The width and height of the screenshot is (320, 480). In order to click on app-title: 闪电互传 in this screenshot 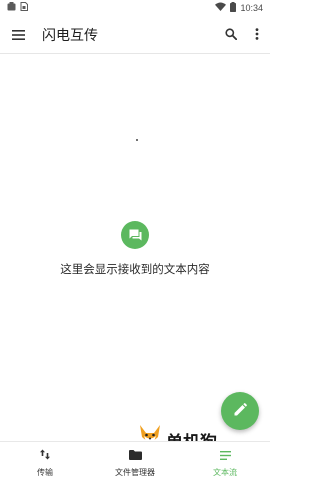, I will do `click(70, 35)`.